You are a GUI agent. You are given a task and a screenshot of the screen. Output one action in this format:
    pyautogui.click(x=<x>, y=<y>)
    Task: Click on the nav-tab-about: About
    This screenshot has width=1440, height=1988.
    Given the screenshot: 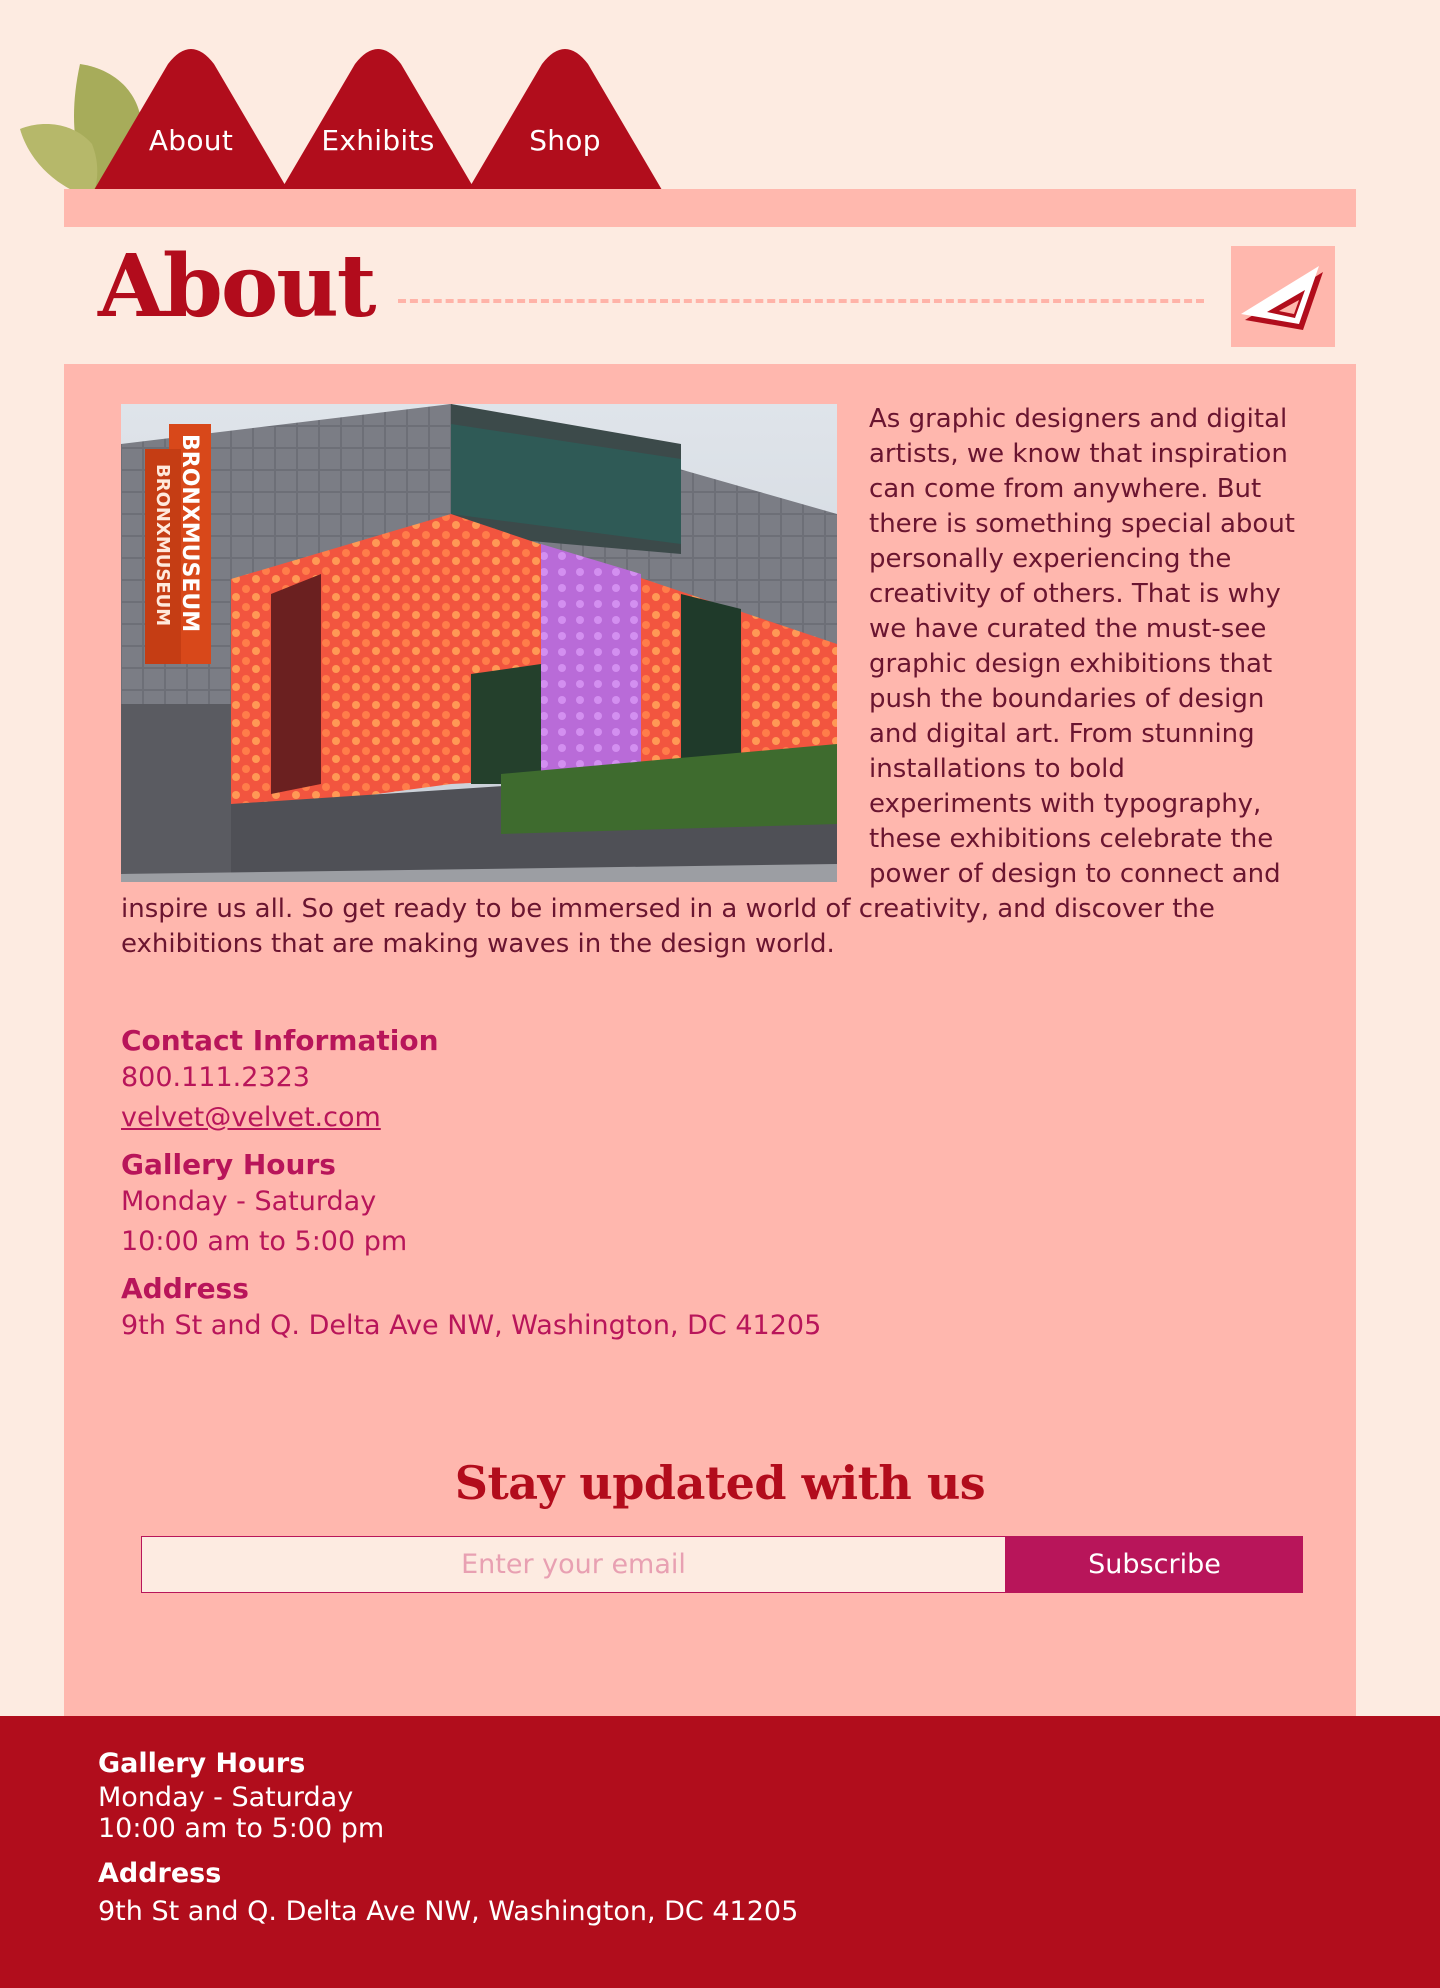 What is the action you would take?
    pyautogui.click(x=191, y=119)
    